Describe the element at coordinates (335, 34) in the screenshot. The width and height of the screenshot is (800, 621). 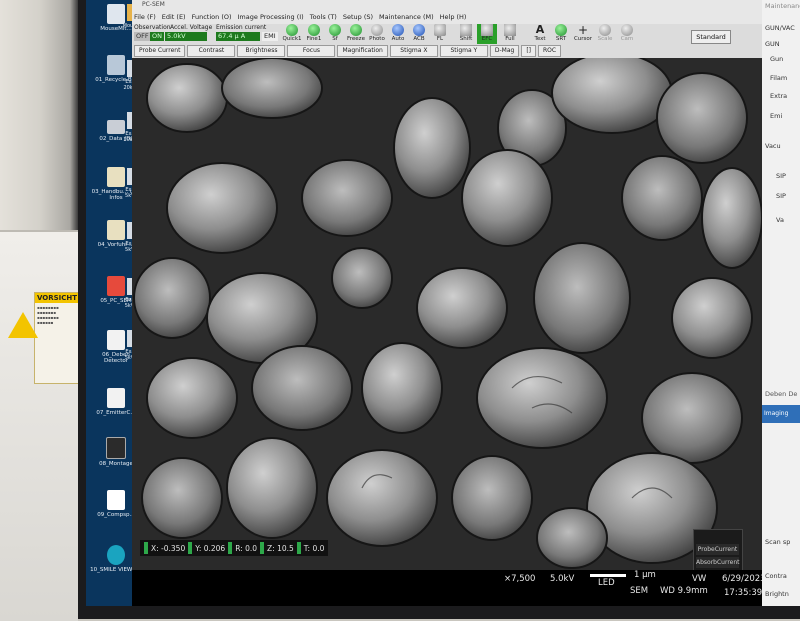
I see `slow-scan-button: Sf` at that location.